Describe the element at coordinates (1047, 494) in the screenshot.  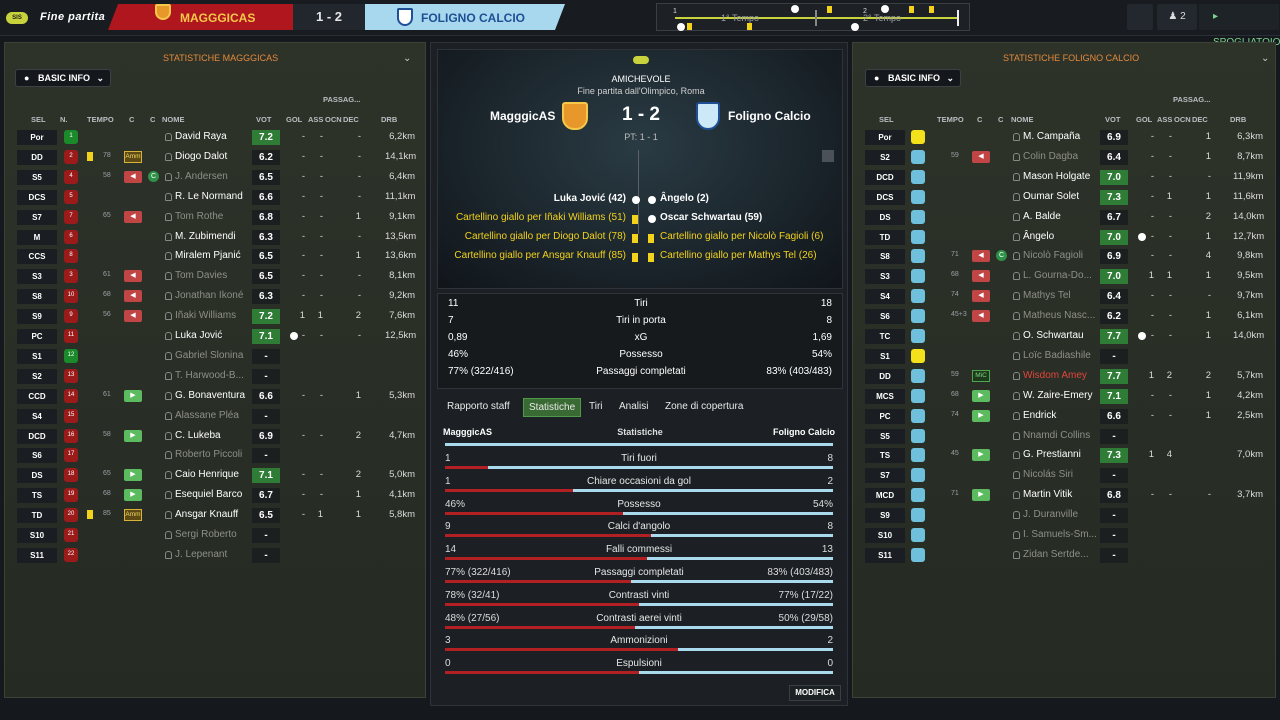
I see `player-name: Martin Vitik` at that location.